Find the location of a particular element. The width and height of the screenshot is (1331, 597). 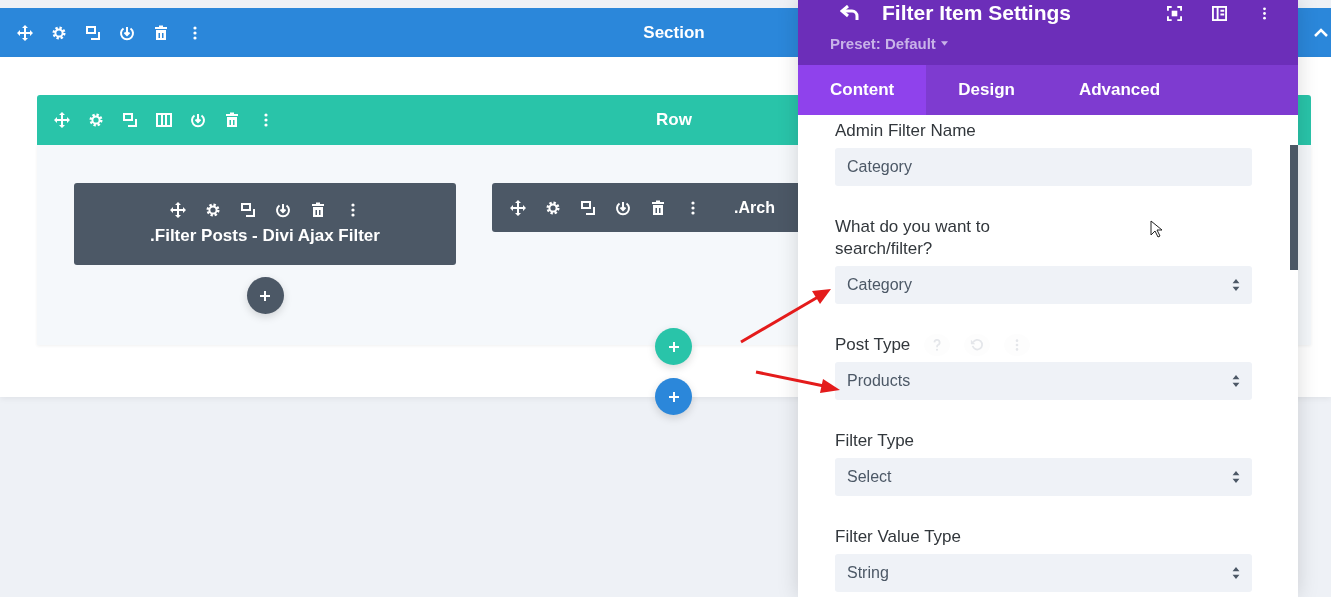

cursor-icon is located at coordinates (1156, 229).